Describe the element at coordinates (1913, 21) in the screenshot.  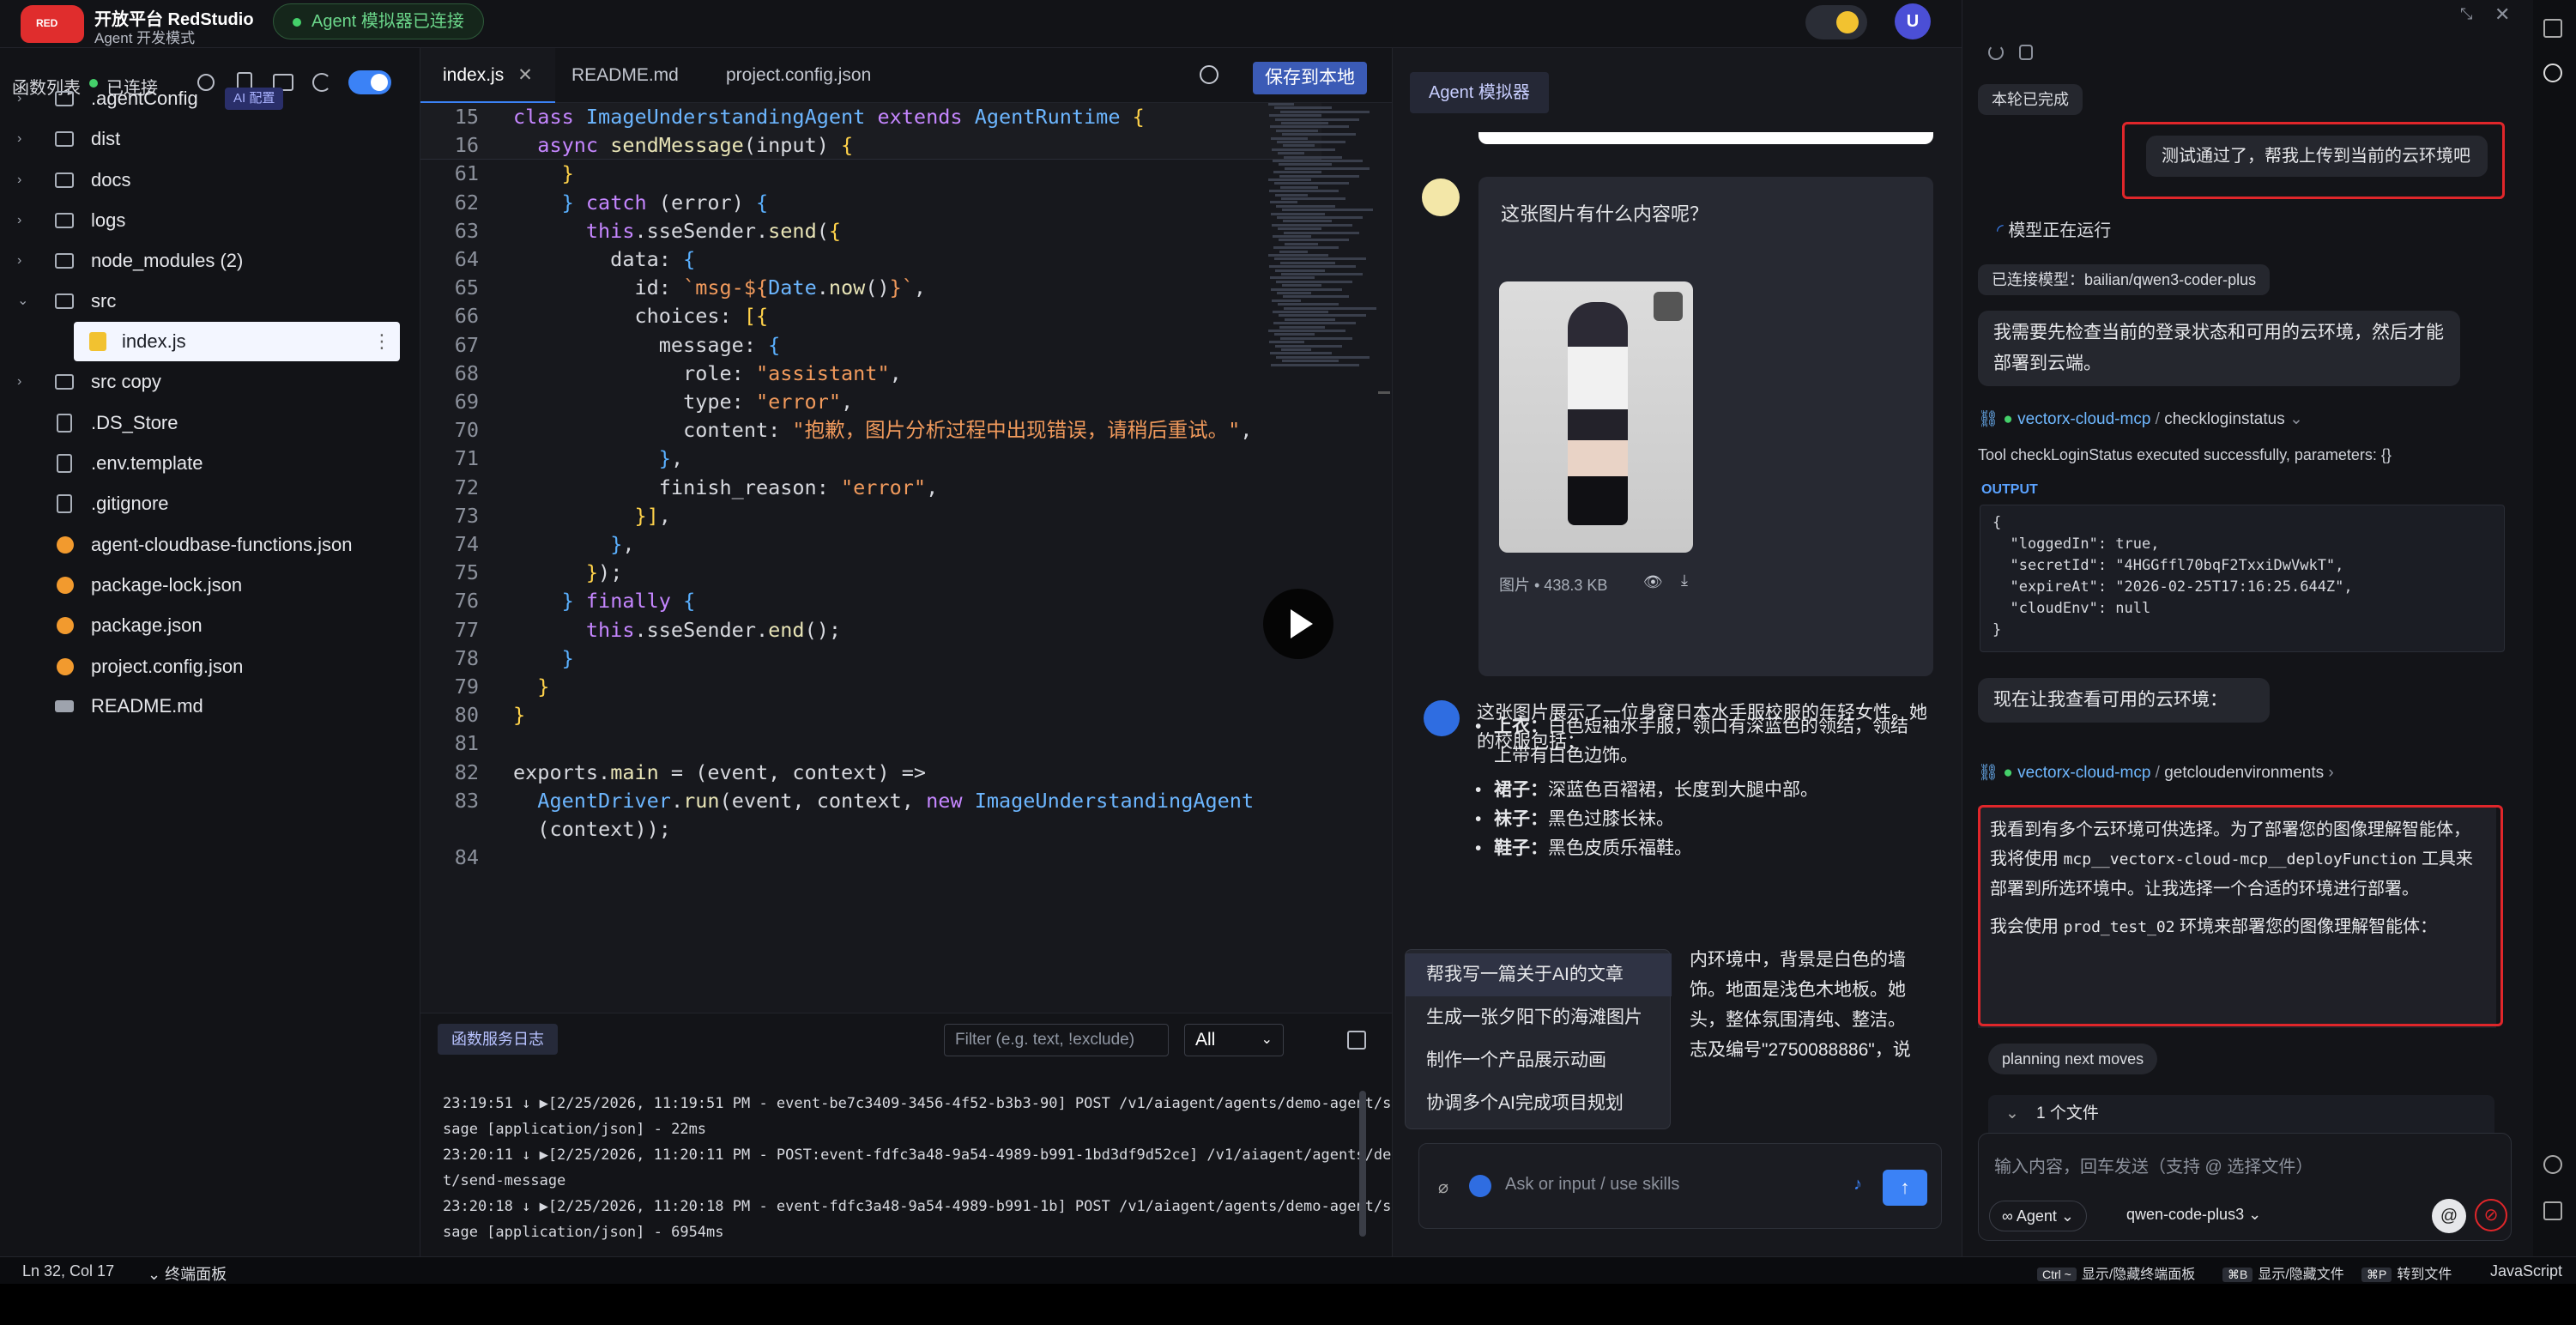
I see `user-avatar: U` at that location.